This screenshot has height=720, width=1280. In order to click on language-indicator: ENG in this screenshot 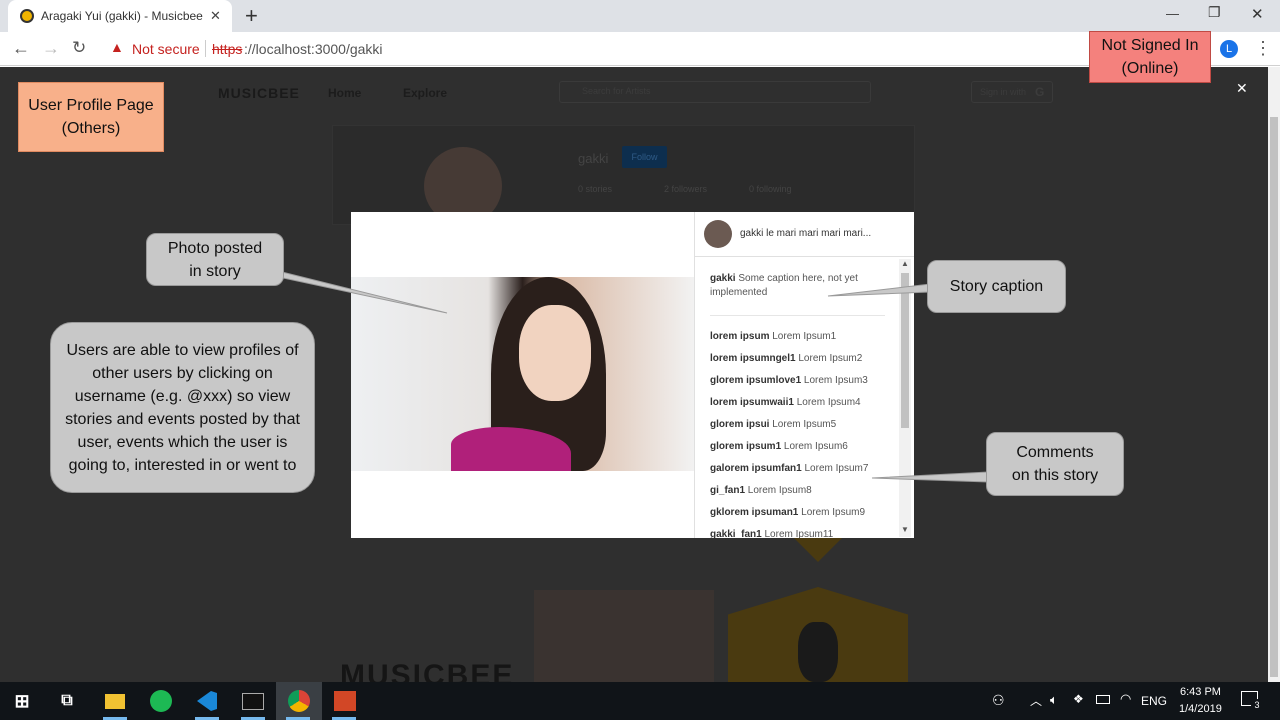, I will do `click(1154, 701)`.